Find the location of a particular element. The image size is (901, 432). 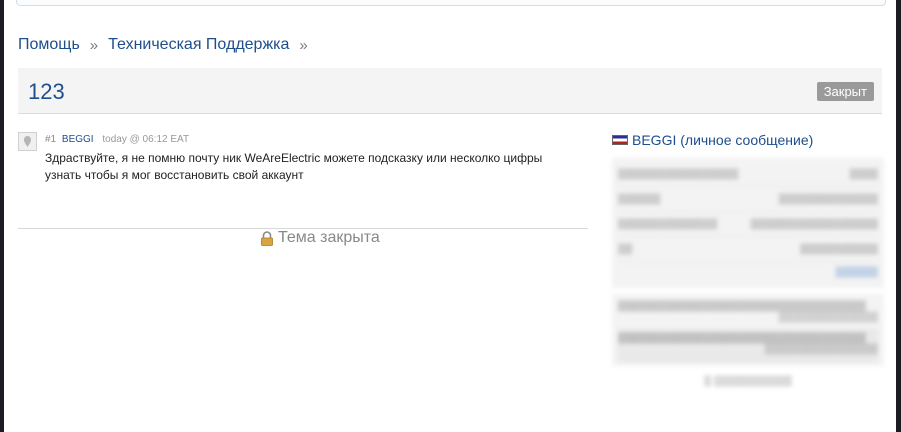

post-meta: #1 BEGGI today @ 06:12 EAT is located at coordinates (117, 139).